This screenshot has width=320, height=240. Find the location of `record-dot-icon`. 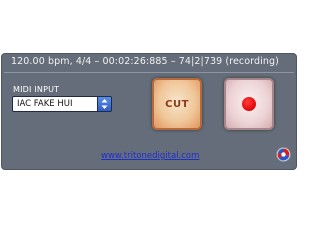

record-dot-icon is located at coordinates (249, 104).